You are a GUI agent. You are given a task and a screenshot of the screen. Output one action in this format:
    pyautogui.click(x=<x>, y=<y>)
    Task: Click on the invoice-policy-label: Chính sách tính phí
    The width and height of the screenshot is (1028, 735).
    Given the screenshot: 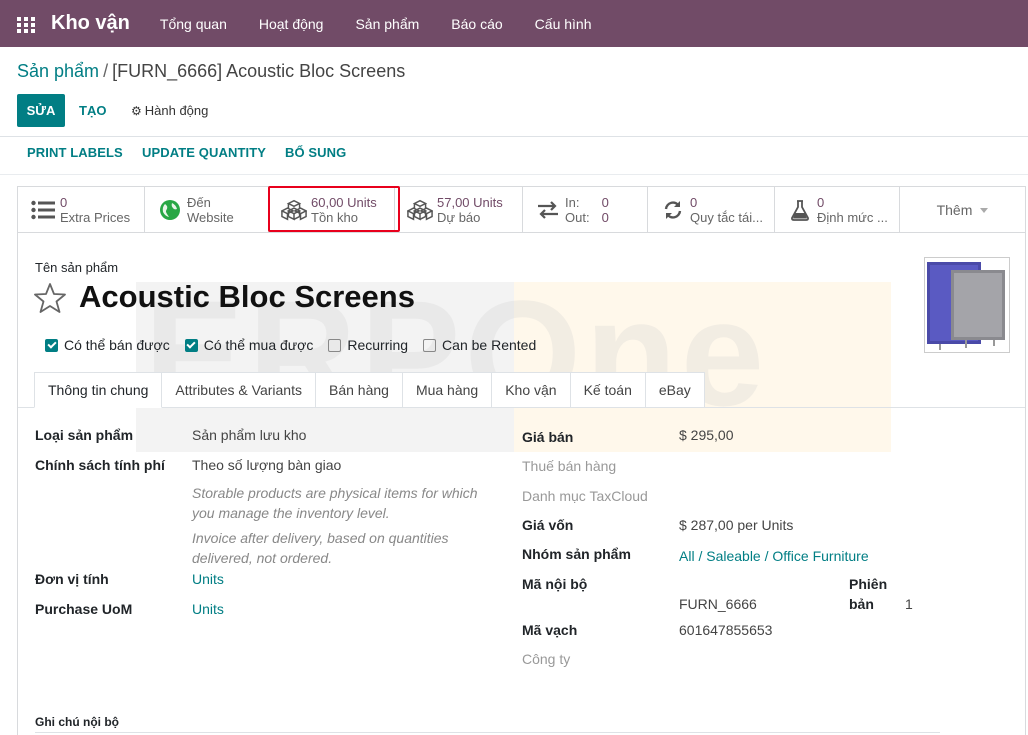 What is the action you would take?
    pyautogui.click(x=100, y=465)
    